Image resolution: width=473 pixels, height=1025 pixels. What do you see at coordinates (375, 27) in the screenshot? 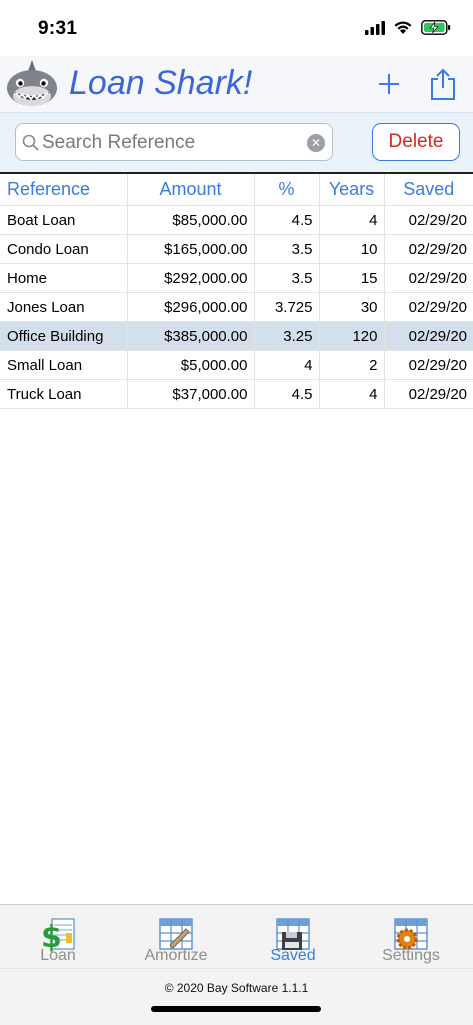
I see `signal-icon` at bounding box center [375, 27].